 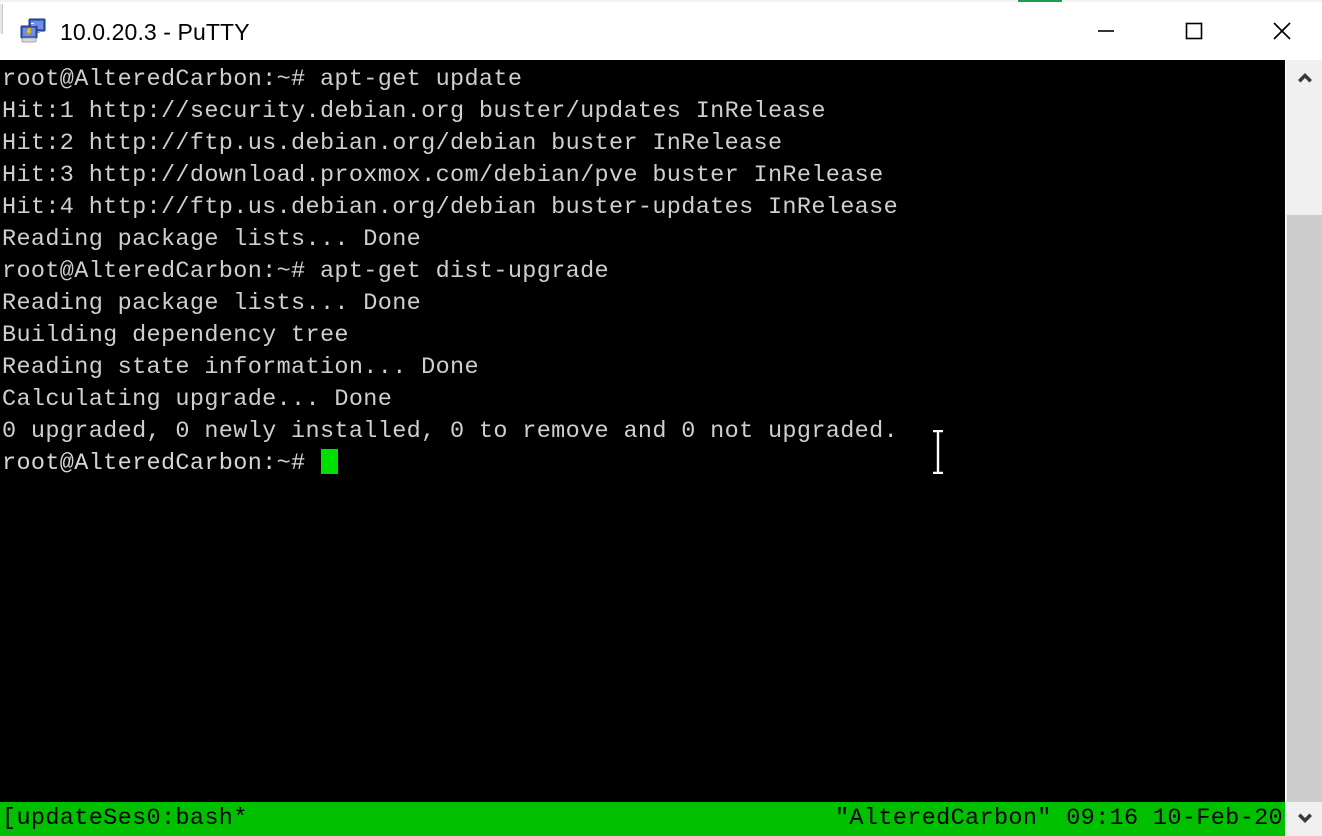 I want to click on title-bar-left: 10.0.20.3 - PuTTY, so click(x=134, y=32).